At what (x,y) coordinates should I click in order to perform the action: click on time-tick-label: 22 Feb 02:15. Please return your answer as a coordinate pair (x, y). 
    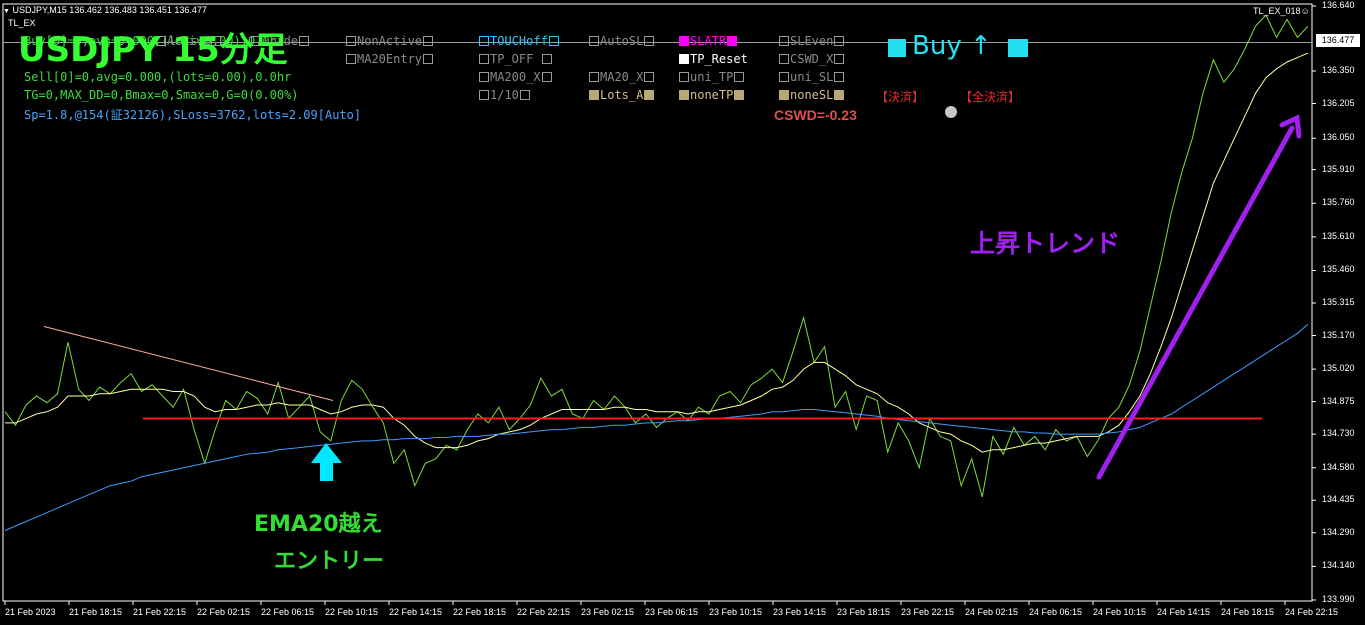
    Looking at the image, I should click on (224, 612).